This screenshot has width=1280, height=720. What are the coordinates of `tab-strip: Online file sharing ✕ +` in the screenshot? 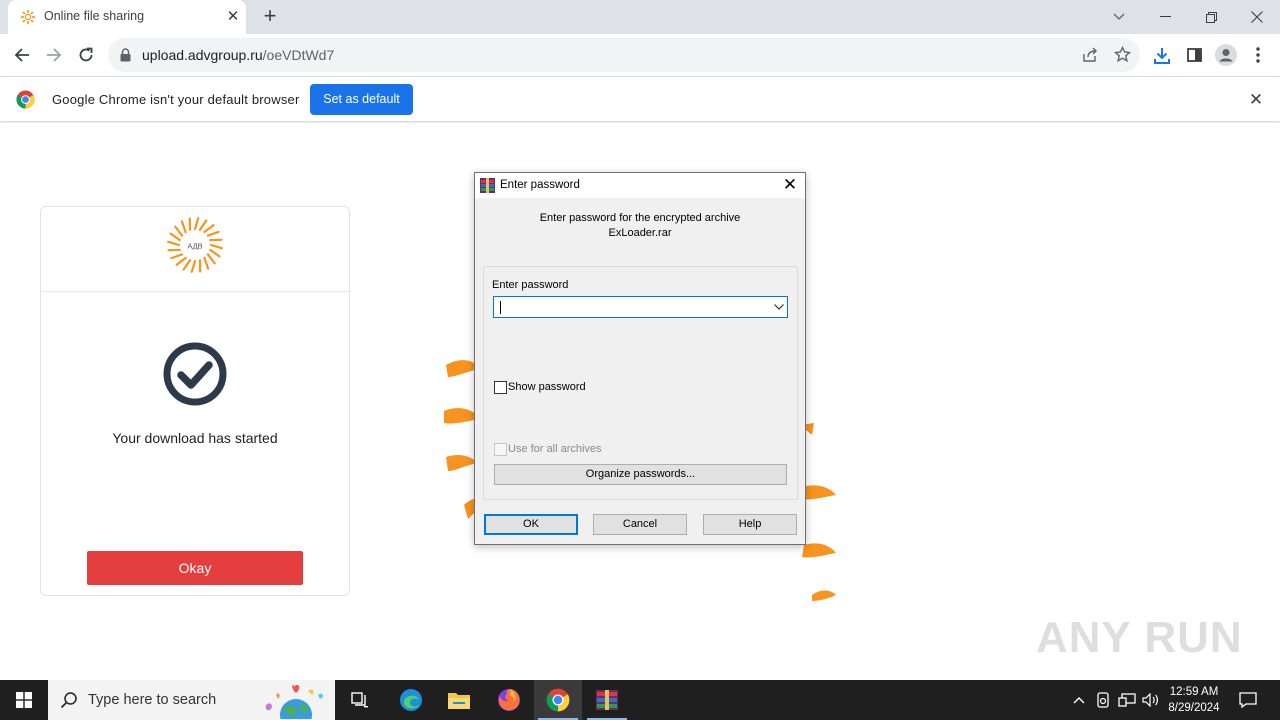 It's located at (640, 17).